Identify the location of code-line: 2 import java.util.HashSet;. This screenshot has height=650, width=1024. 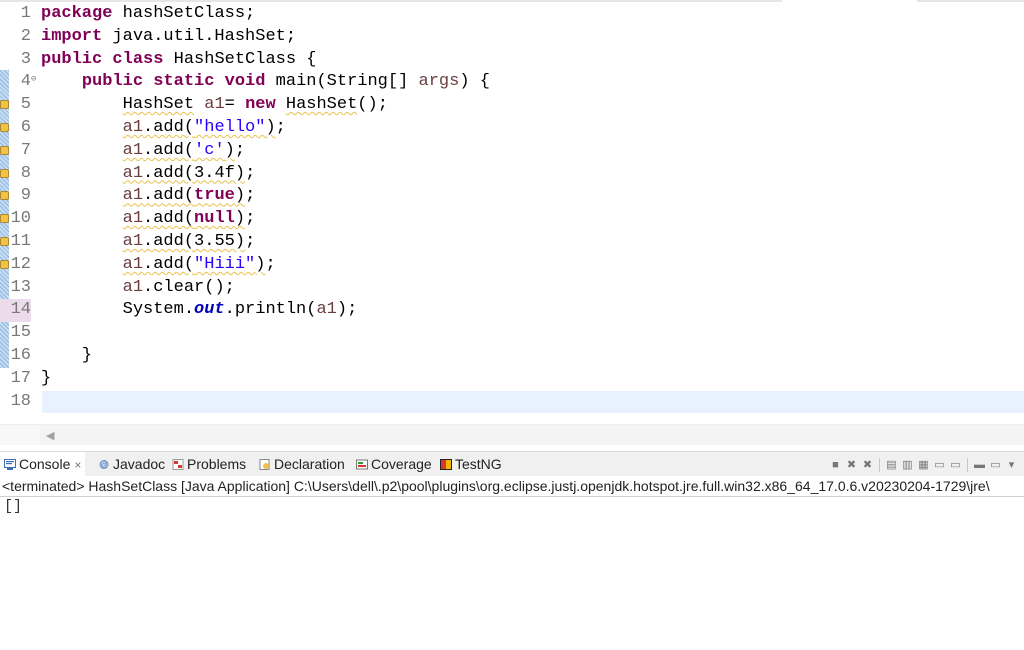
(512, 37).